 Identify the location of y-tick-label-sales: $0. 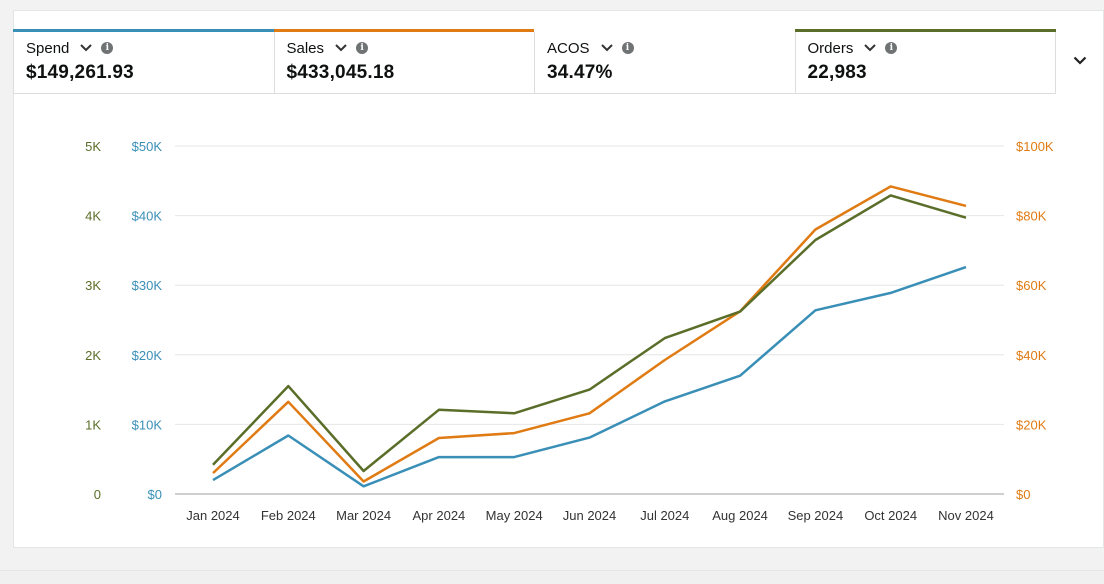
(1023, 494).